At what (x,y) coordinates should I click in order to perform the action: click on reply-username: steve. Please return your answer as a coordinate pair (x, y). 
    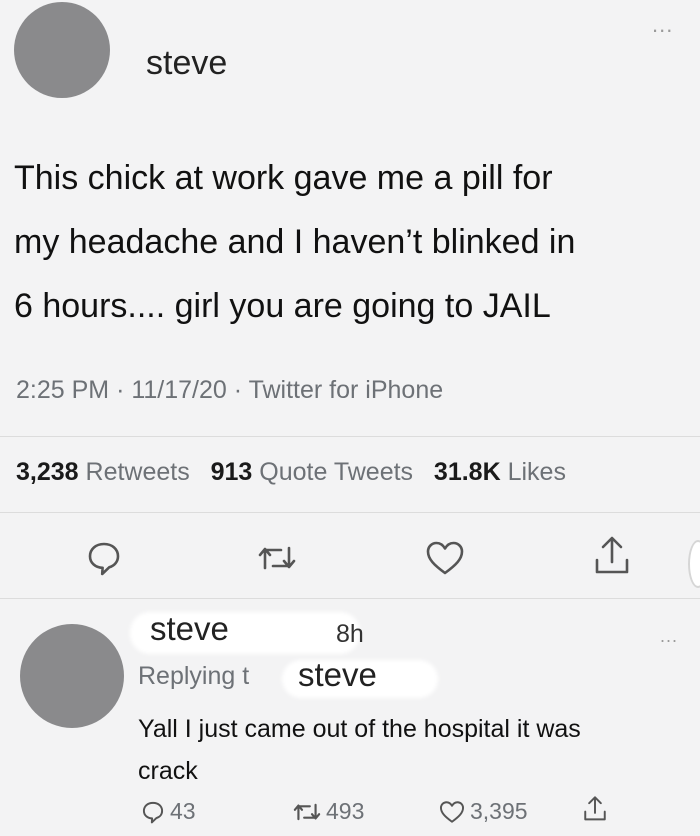
    Looking at the image, I should click on (189, 629).